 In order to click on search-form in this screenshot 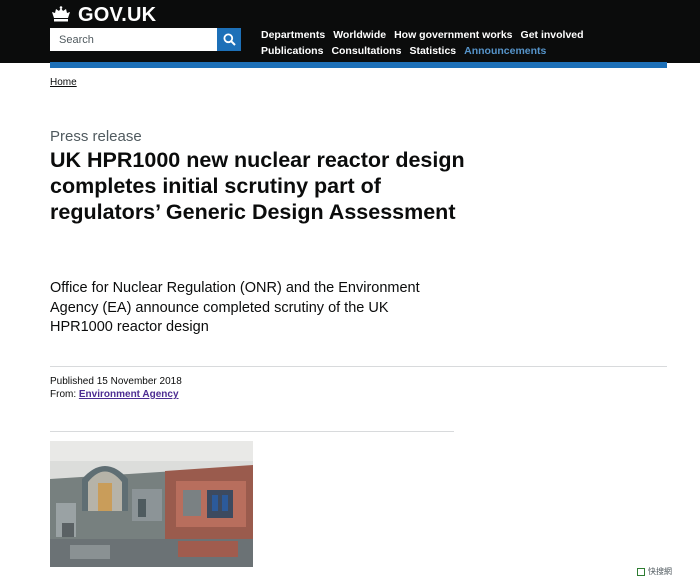, I will do `click(145, 39)`.